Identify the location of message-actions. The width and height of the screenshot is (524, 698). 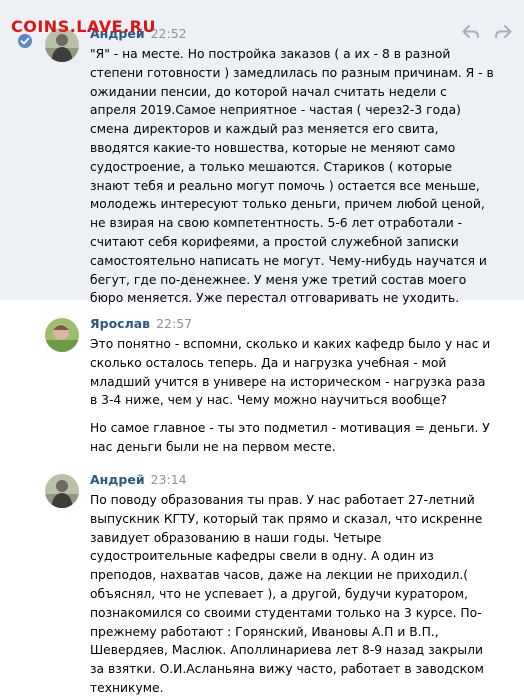
(487, 34).